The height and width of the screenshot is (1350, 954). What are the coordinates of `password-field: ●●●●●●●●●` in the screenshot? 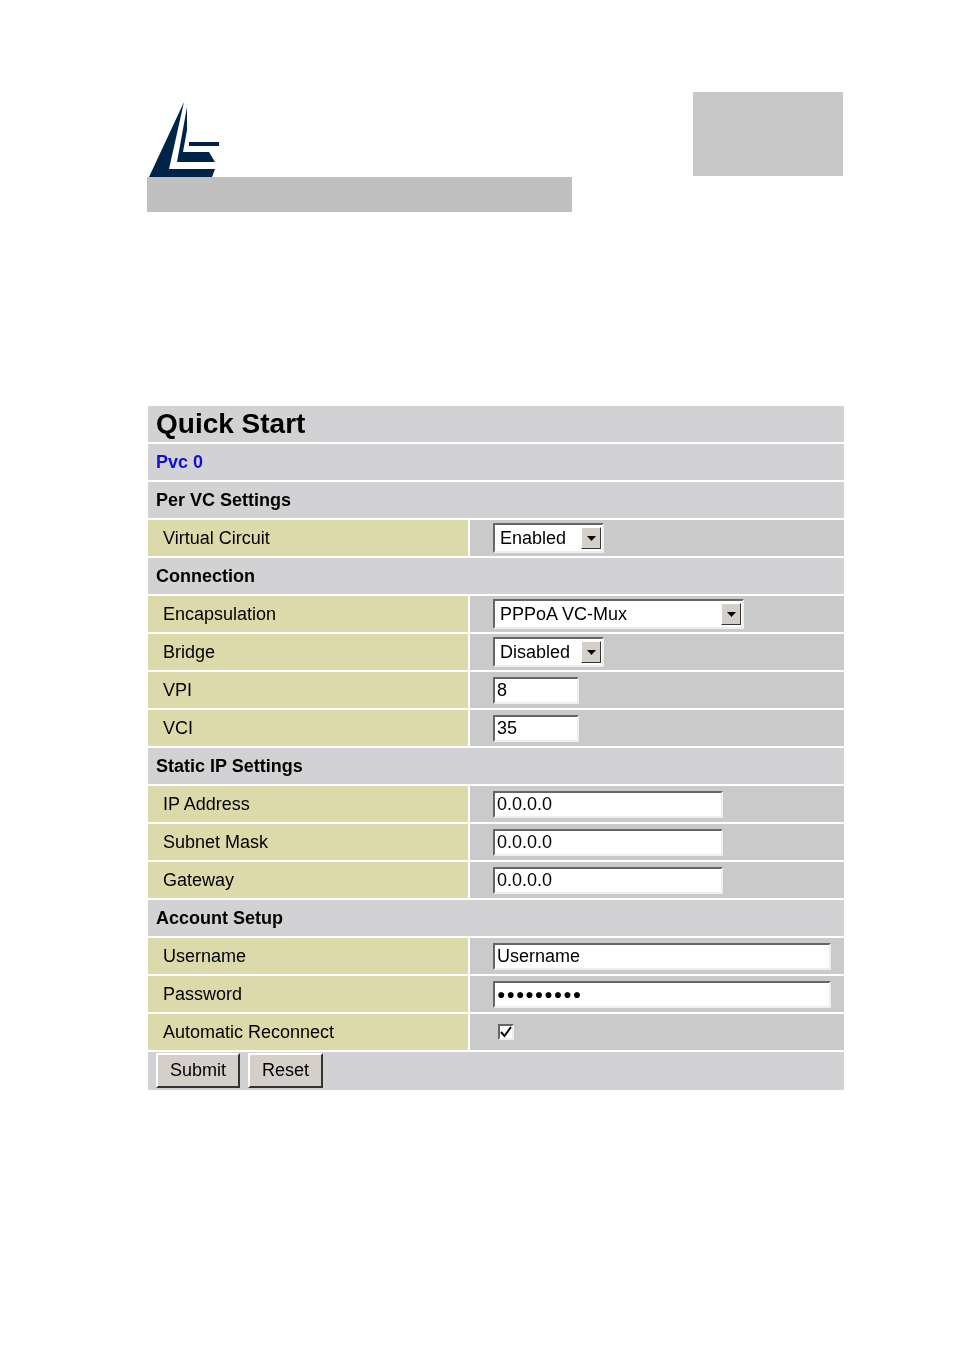 It's located at (662, 994).